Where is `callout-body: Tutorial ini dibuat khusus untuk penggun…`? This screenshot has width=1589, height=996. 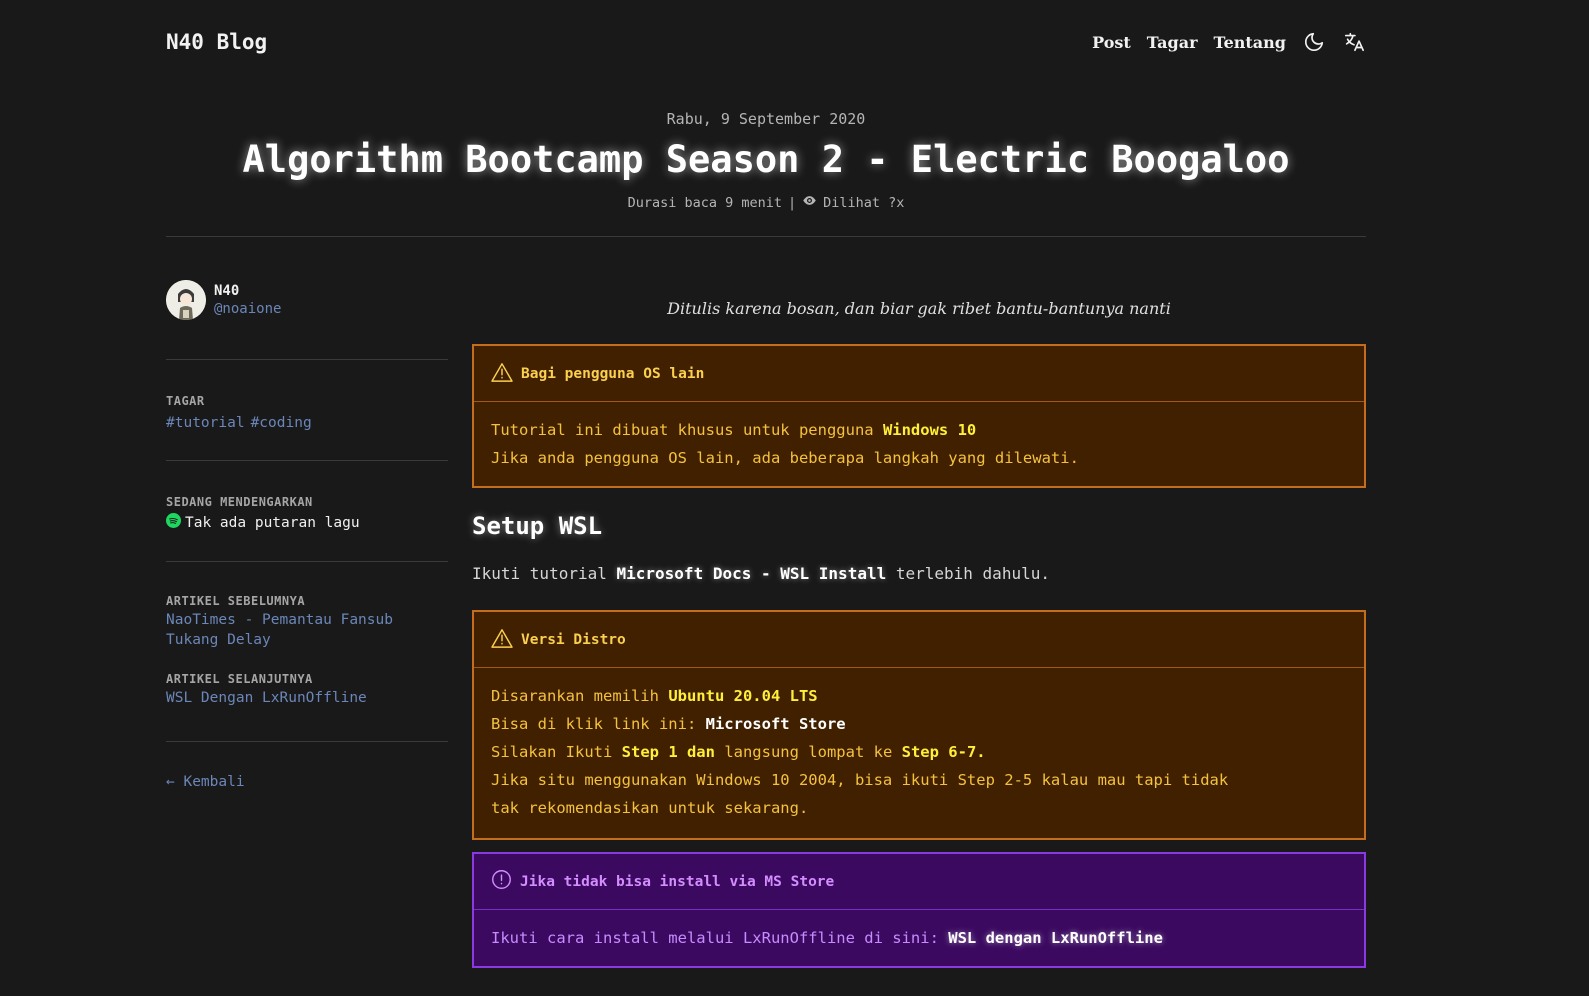
callout-body: Tutorial ini dibuat khusus untuk penggun… is located at coordinates (919, 444).